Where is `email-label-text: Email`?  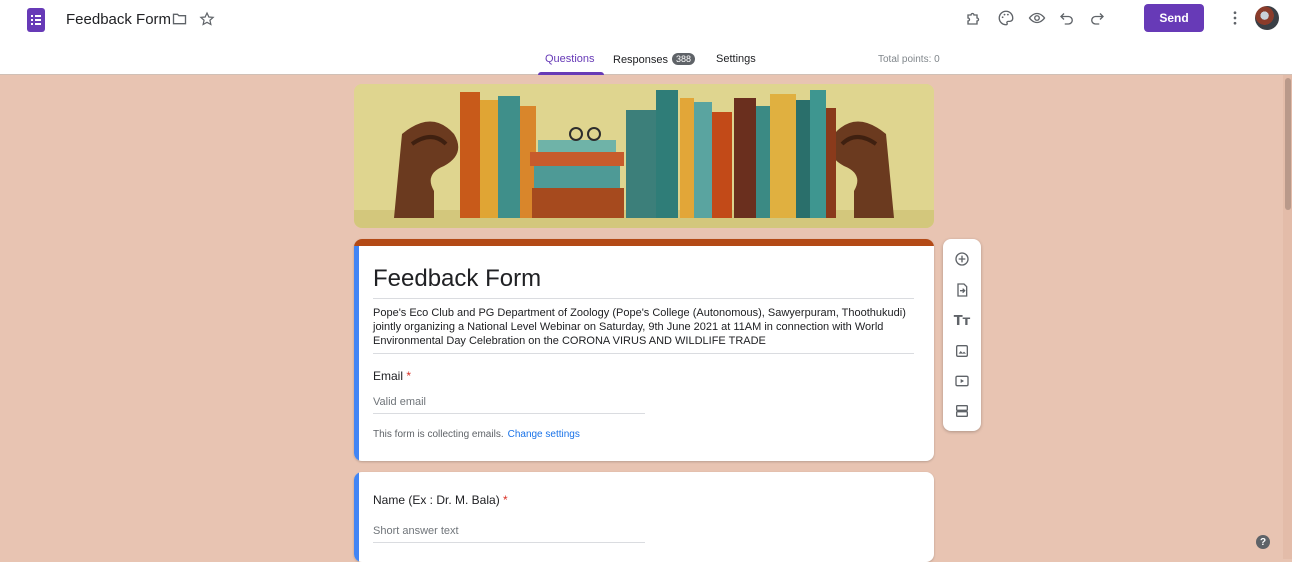
email-label-text: Email is located at coordinates (388, 376).